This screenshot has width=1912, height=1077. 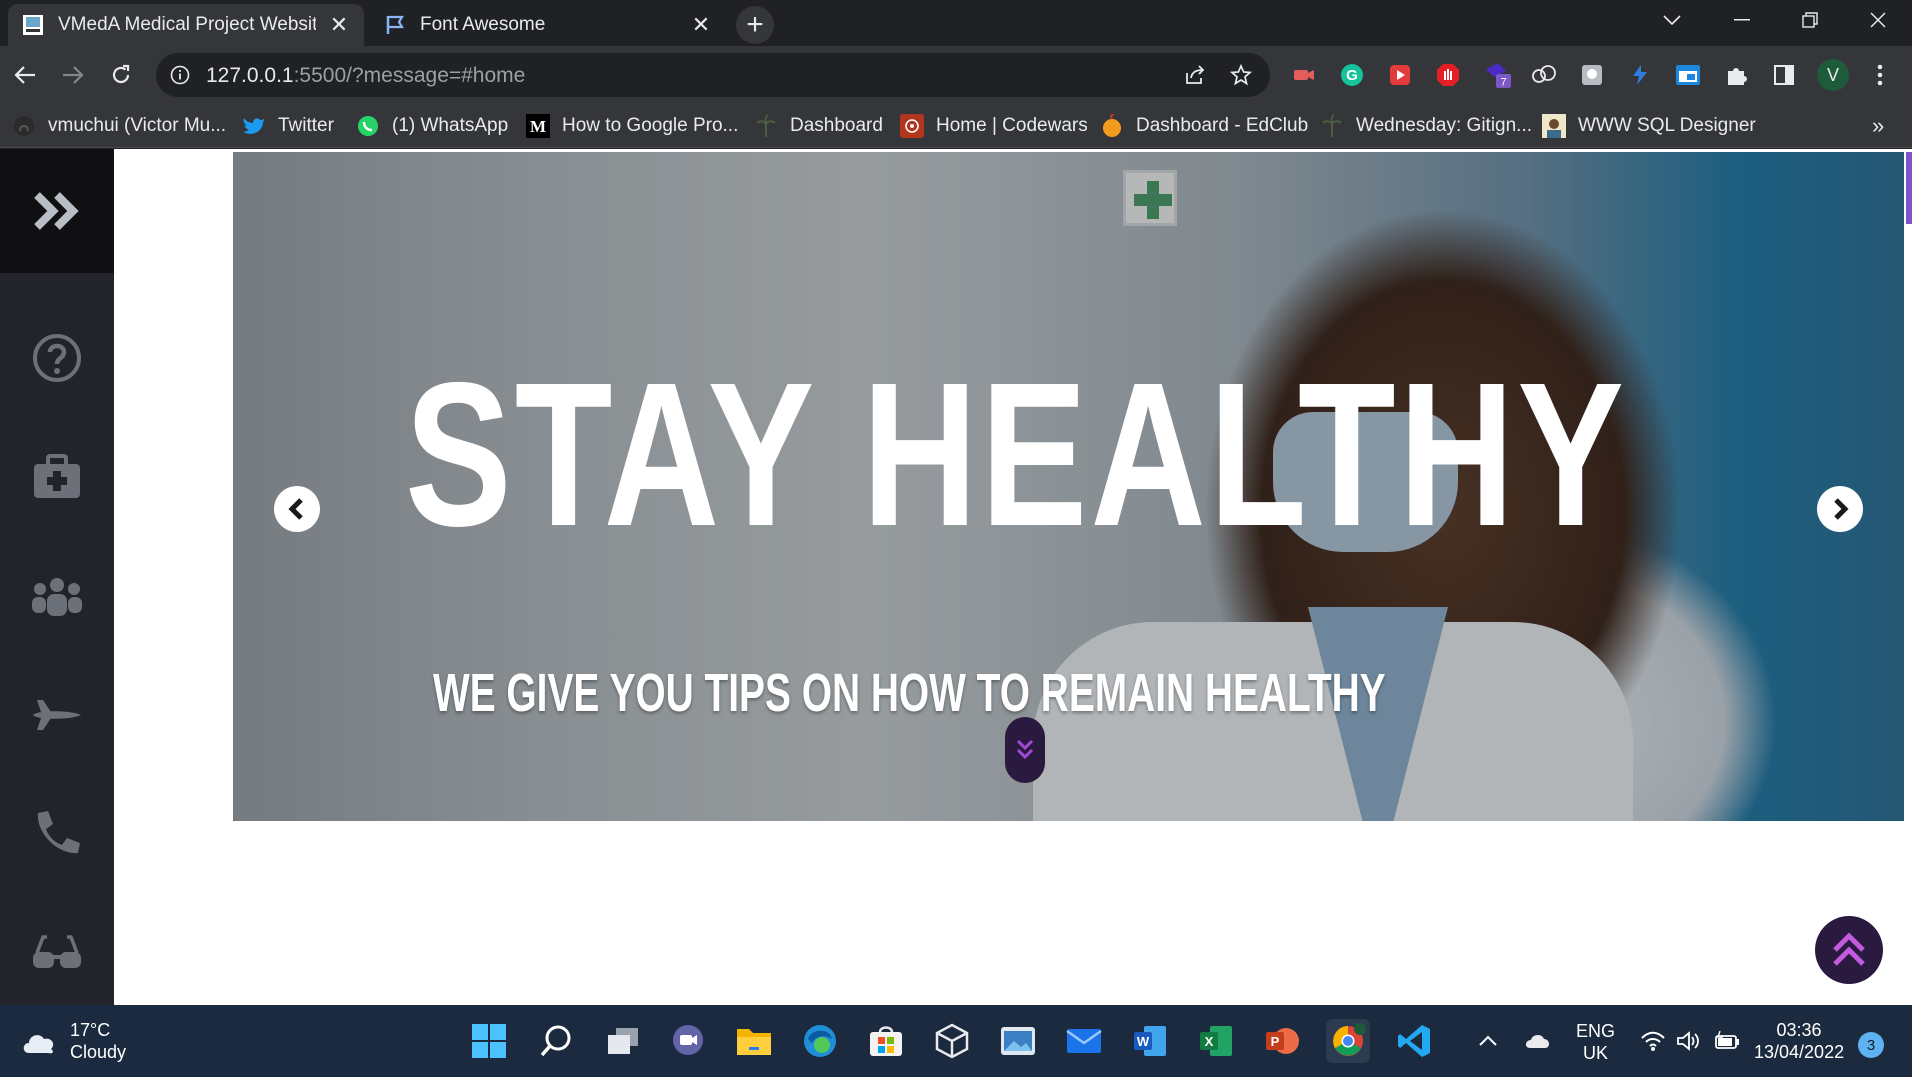 What do you see at coordinates (57, 715) in the screenshot?
I see `sidebar-item-travel` at bounding box center [57, 715].